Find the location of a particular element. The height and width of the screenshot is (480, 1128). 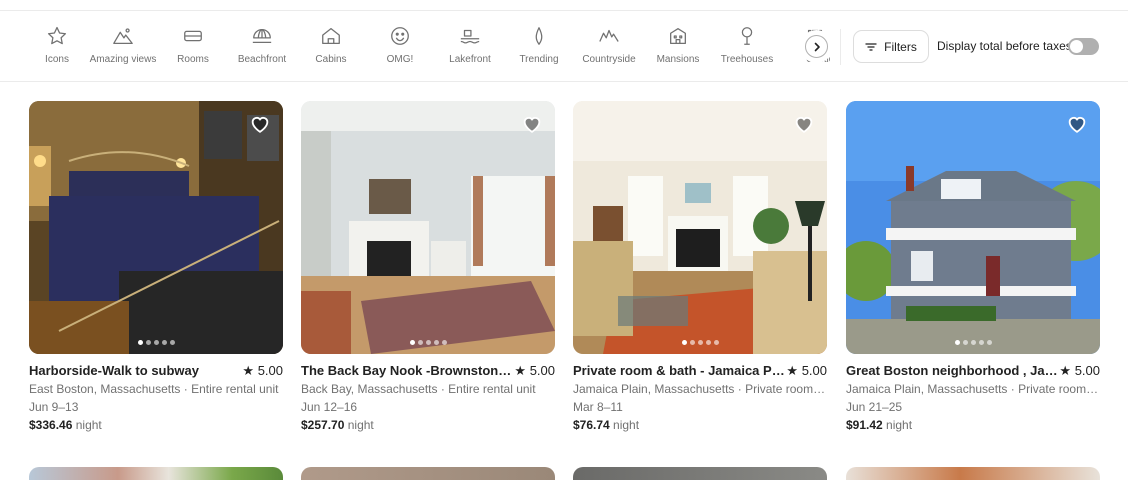

category-lakefront: Lakefront is located at coordinates (470, 47).